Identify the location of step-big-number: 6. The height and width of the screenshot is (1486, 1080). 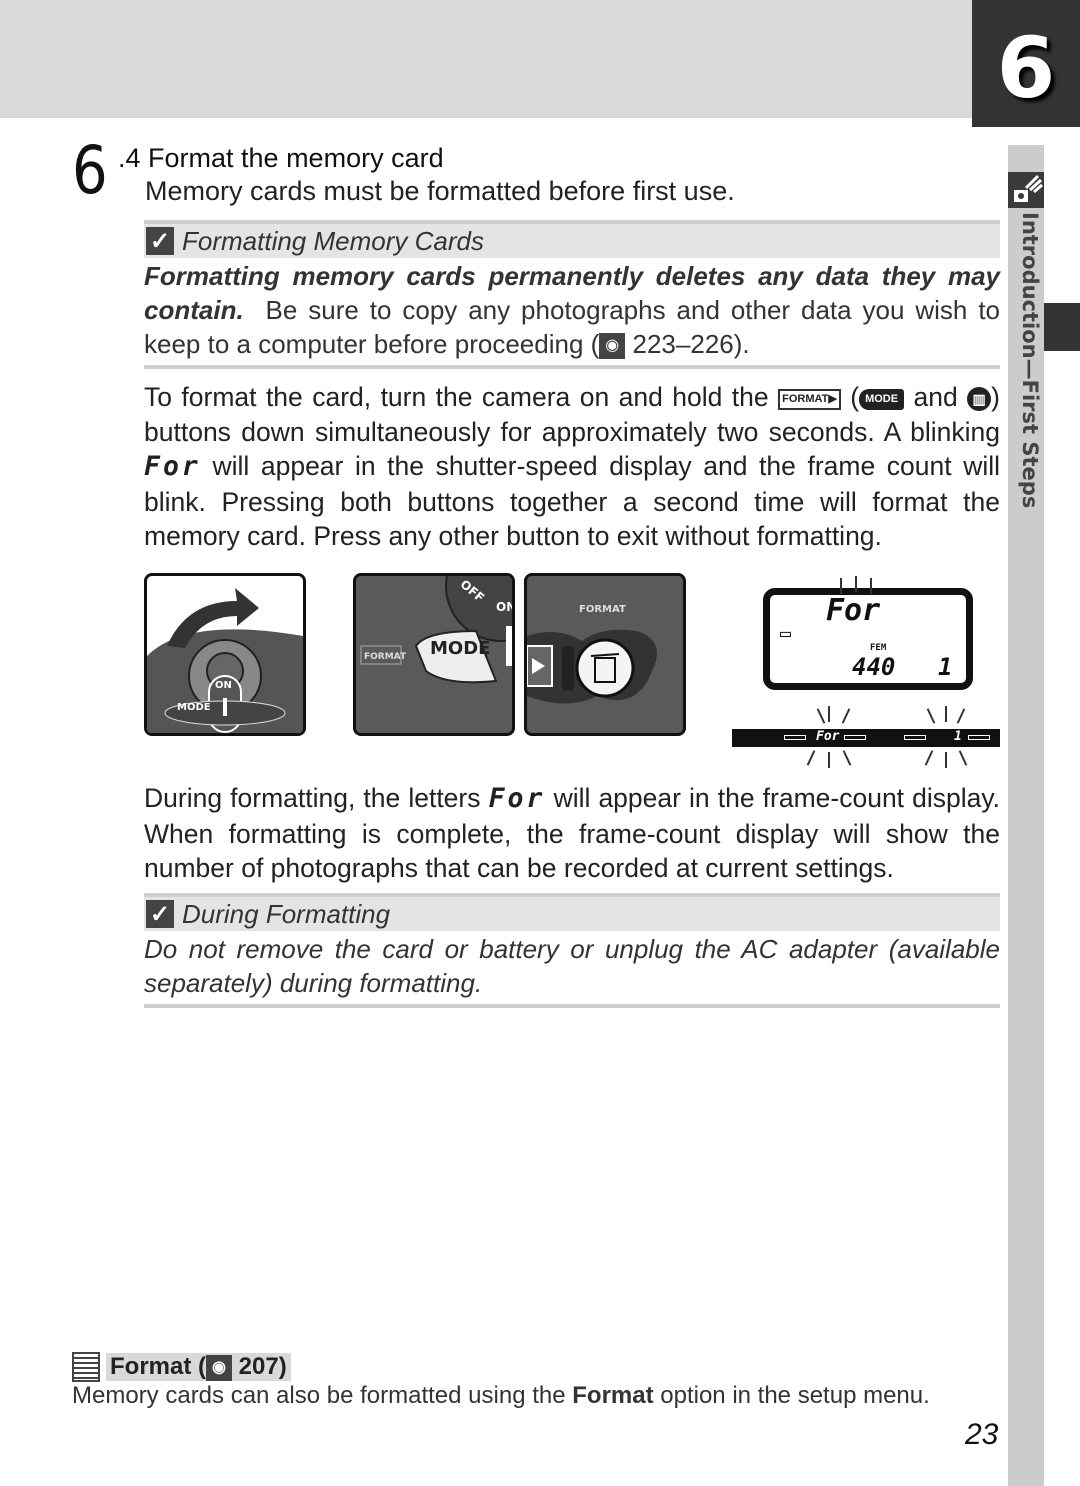
(90, 170).